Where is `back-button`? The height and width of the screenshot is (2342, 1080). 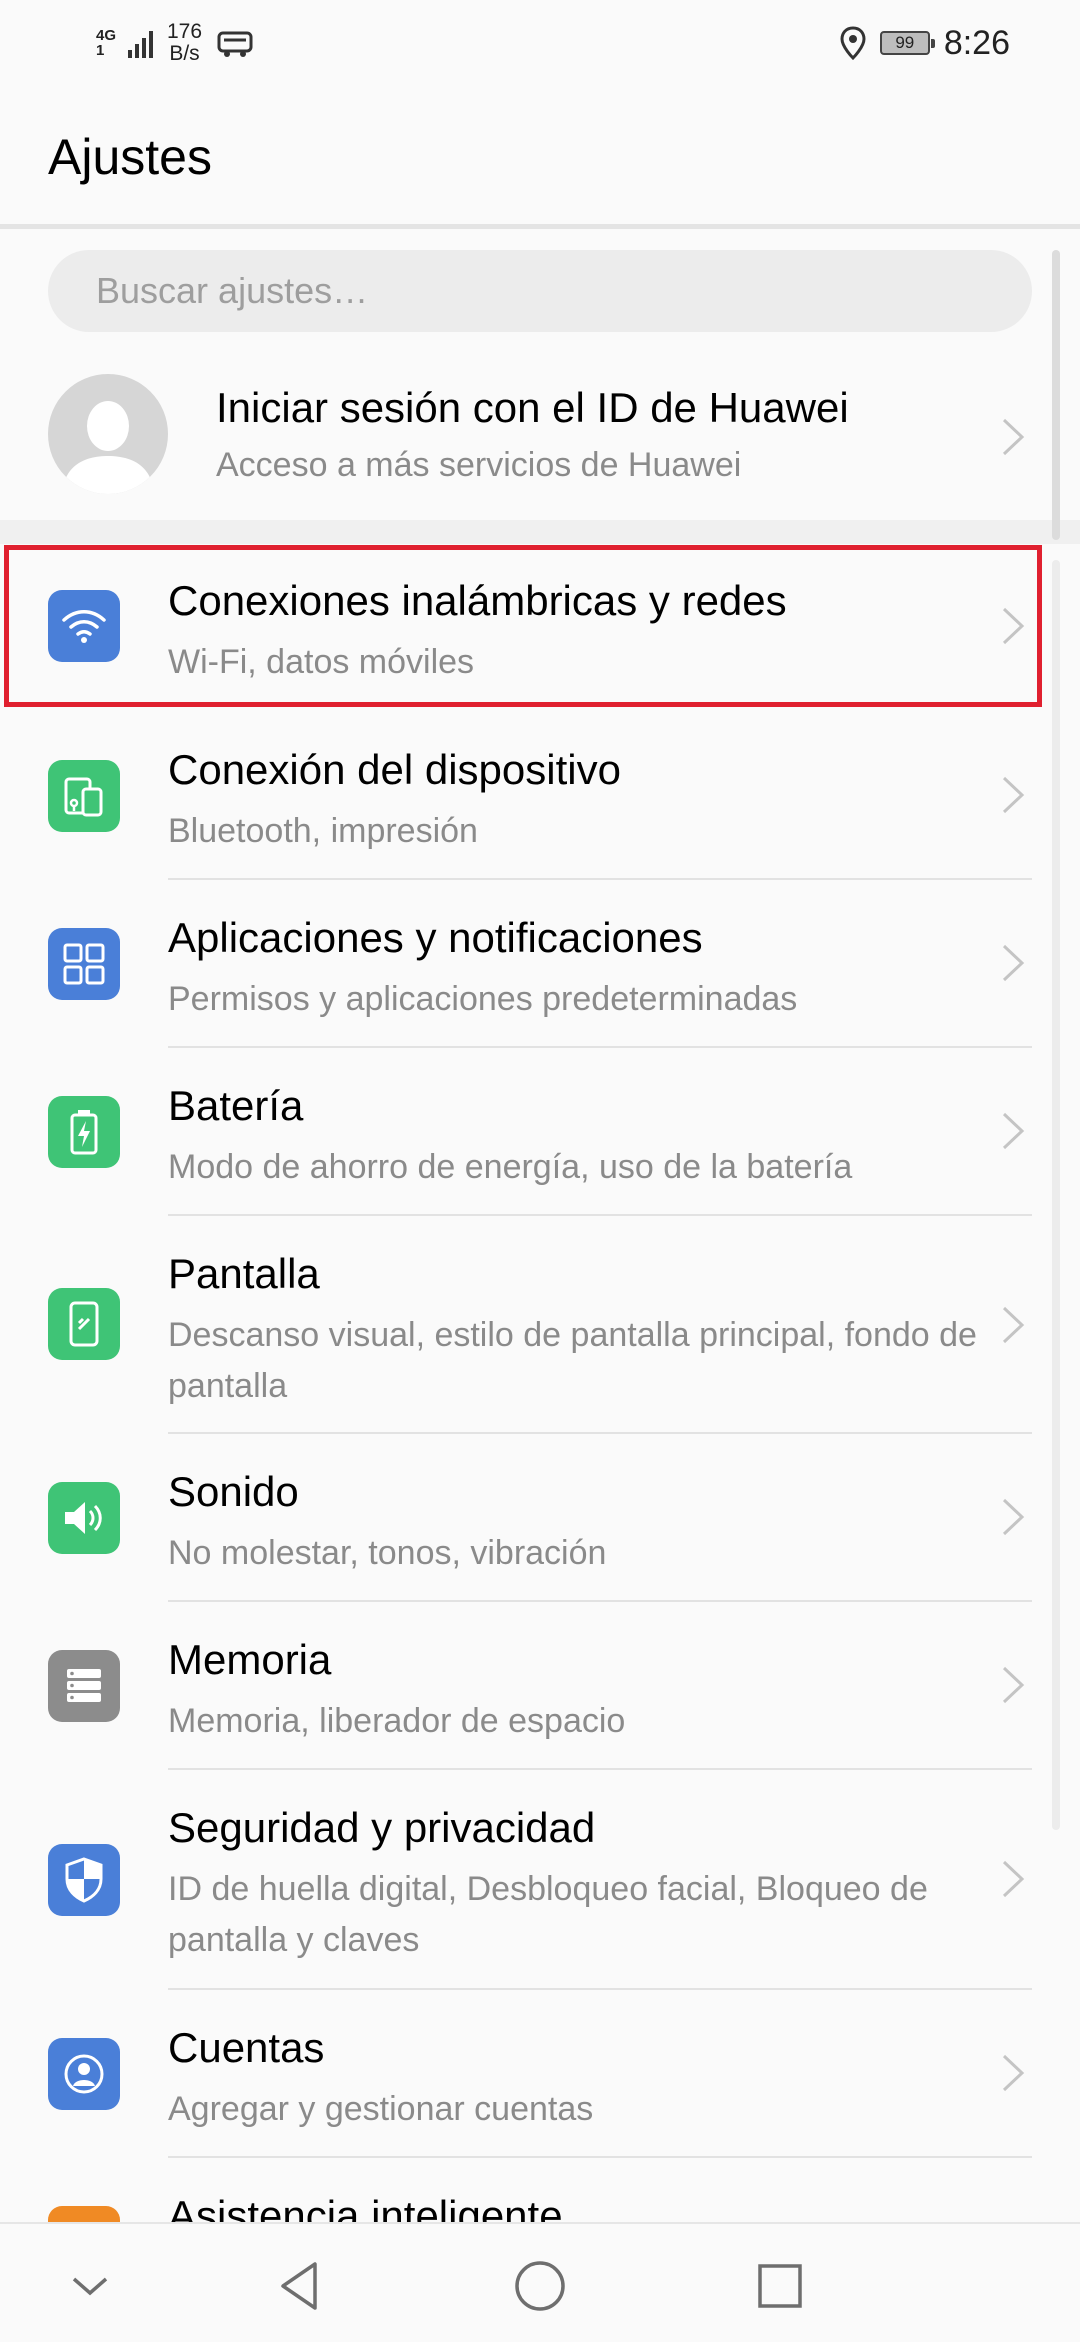
back-button is located at coordinates (300, 2286).